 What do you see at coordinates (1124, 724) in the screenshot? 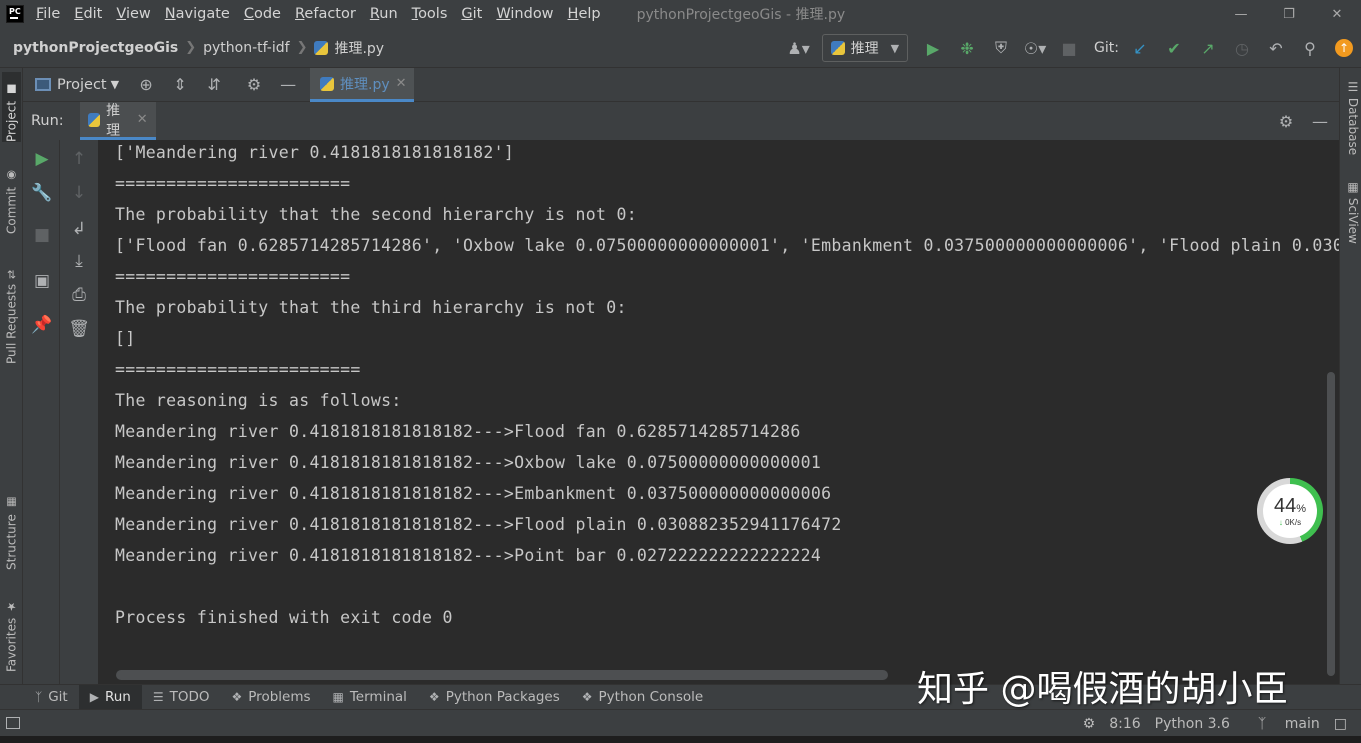
I see `caret-position: 8:16` at bounding box center [1124, 724].